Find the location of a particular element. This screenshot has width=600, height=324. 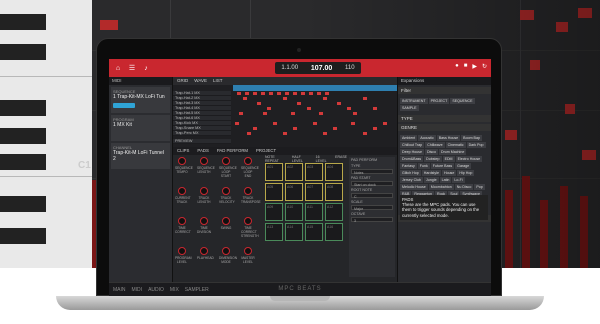

genre-chip: Disco is located at coordinates (431, 152).